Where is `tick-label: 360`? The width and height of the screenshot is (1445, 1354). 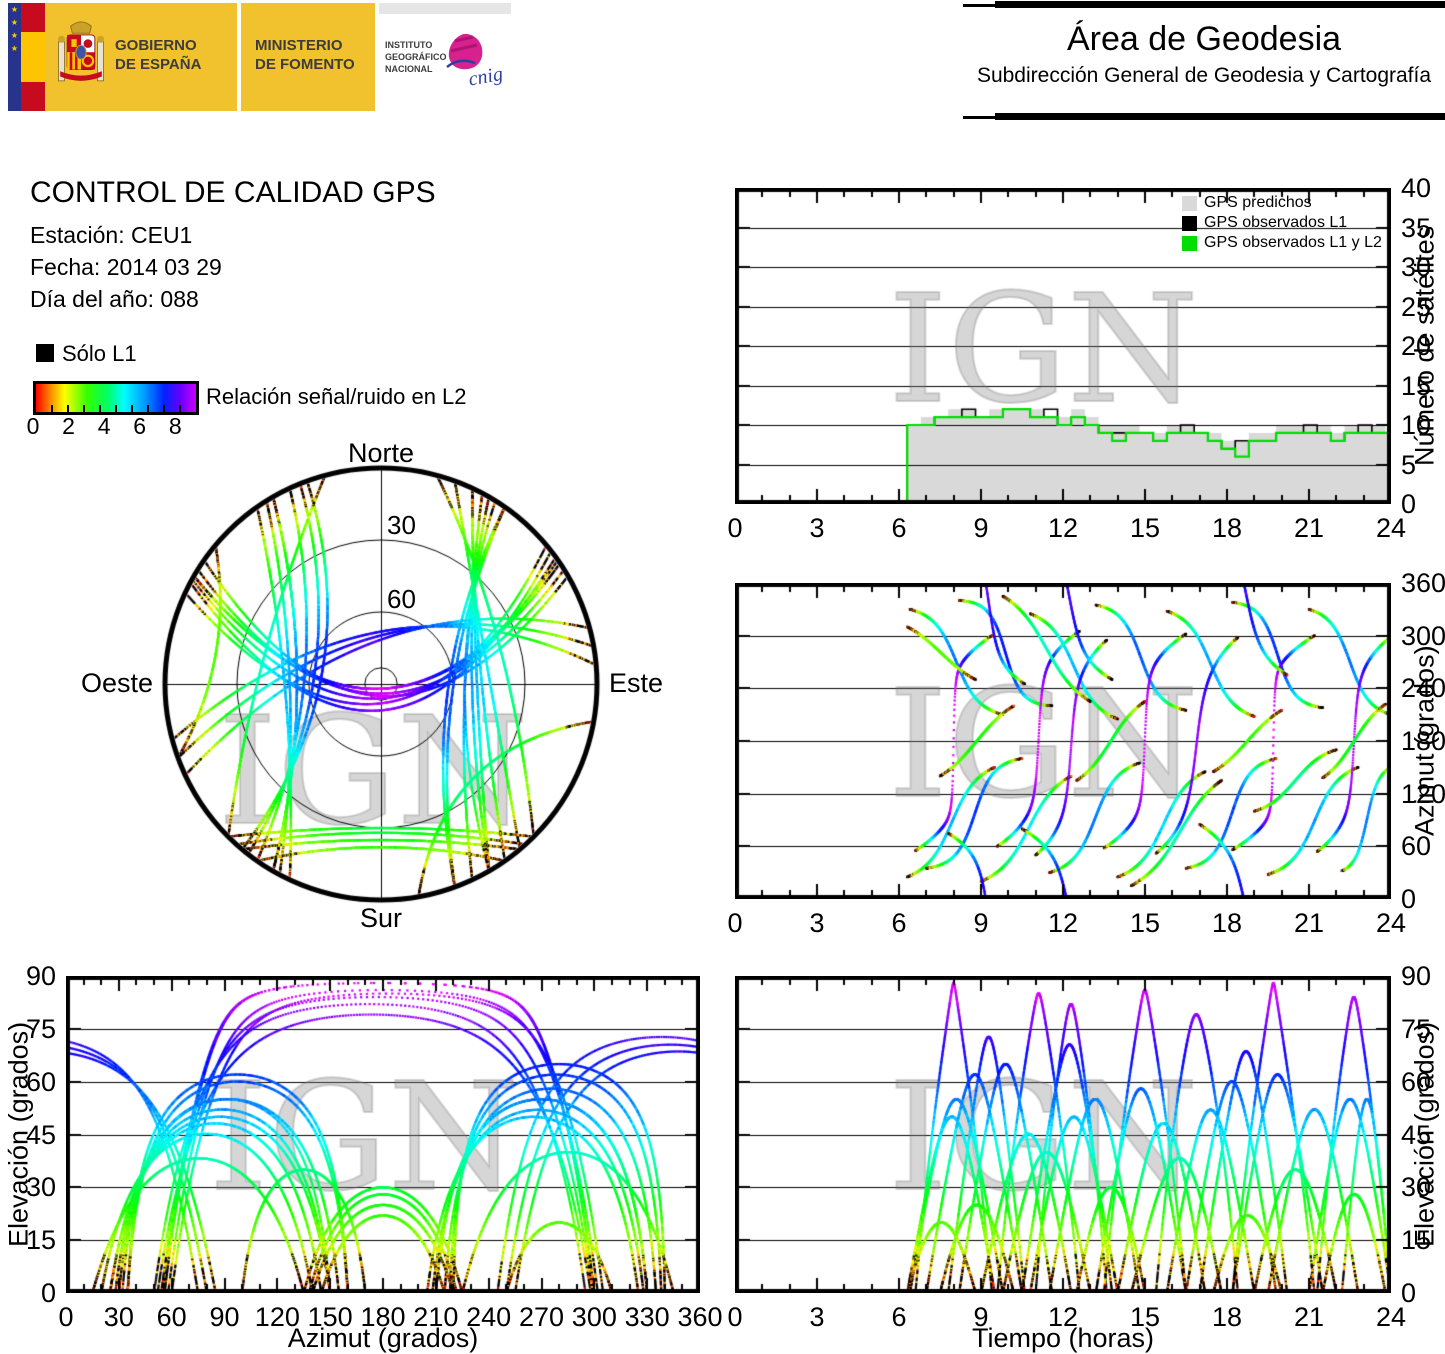 tick-label: 360 is located at coordinates (700, 1317).